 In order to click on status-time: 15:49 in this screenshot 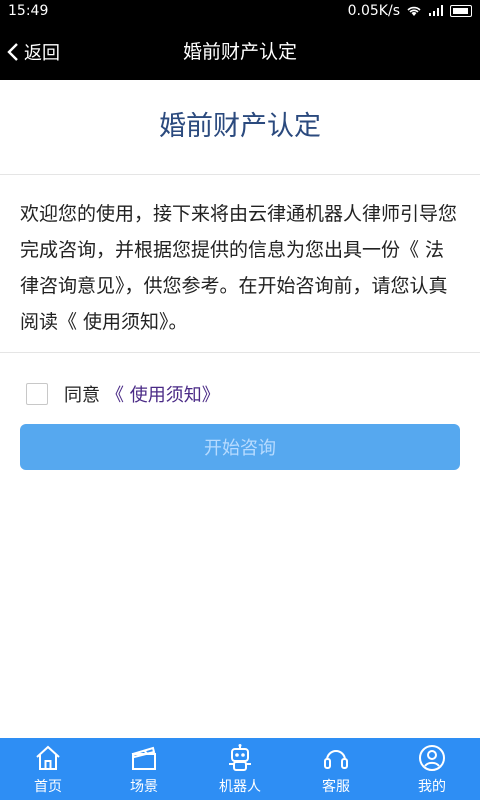, I will do `click(28, 11)`.